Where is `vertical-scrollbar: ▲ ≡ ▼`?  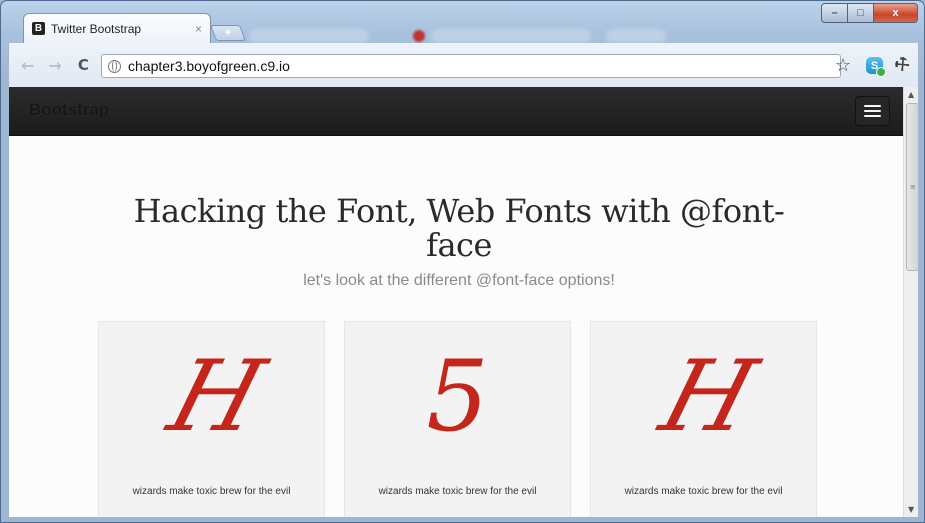 vertical-scrollbar: ▲ ≡ ▼ is located at coordinates (910, 302).